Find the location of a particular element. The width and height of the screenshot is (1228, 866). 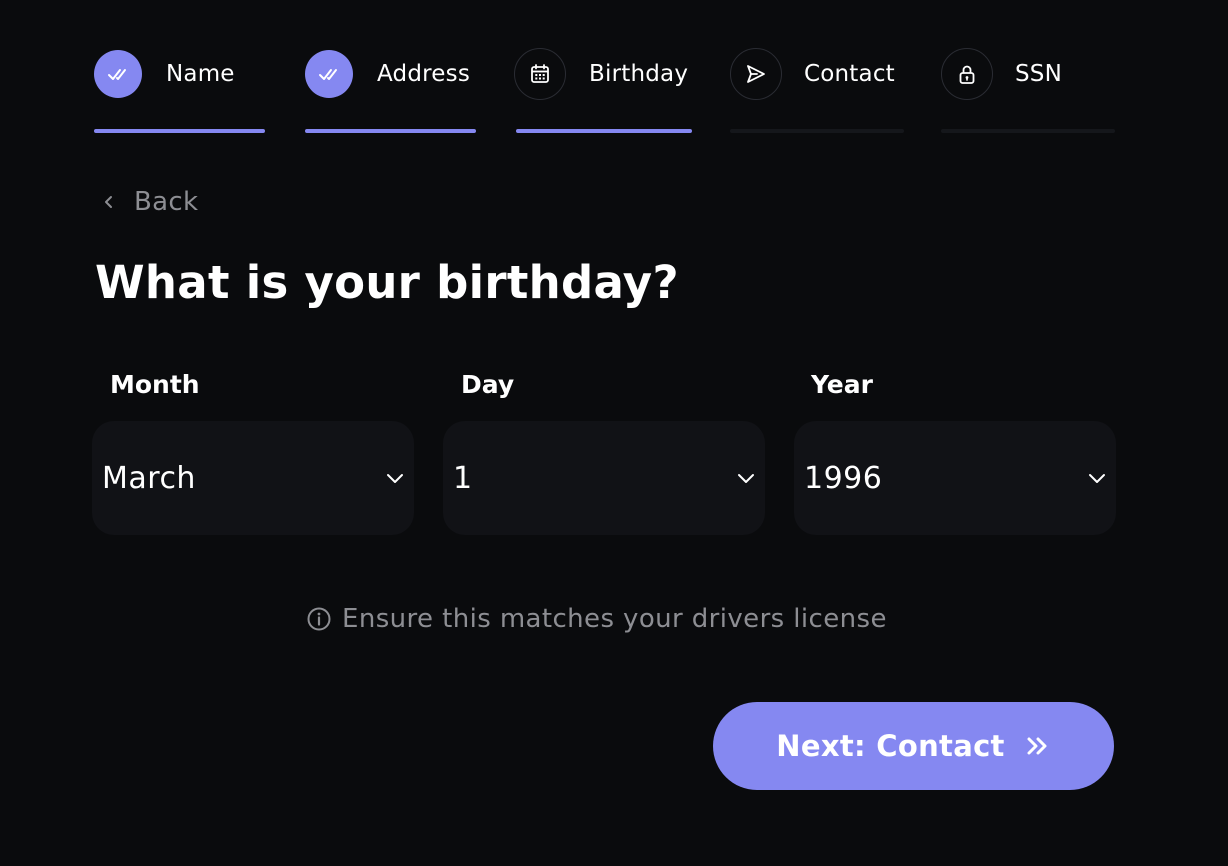

info-icon is located at coordinates (319, 619).